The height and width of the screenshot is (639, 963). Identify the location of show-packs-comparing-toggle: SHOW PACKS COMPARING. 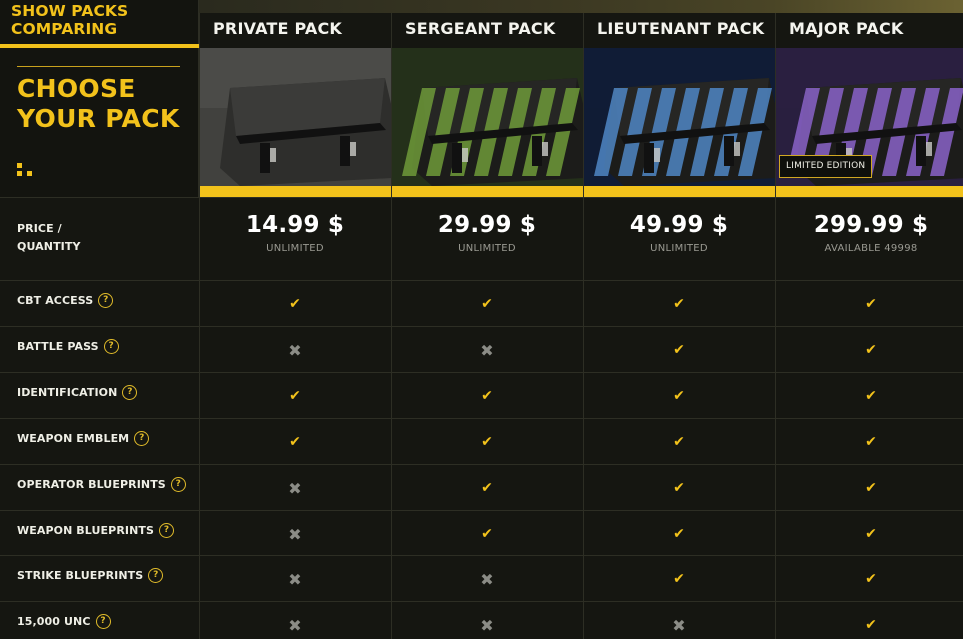
(69, 20).